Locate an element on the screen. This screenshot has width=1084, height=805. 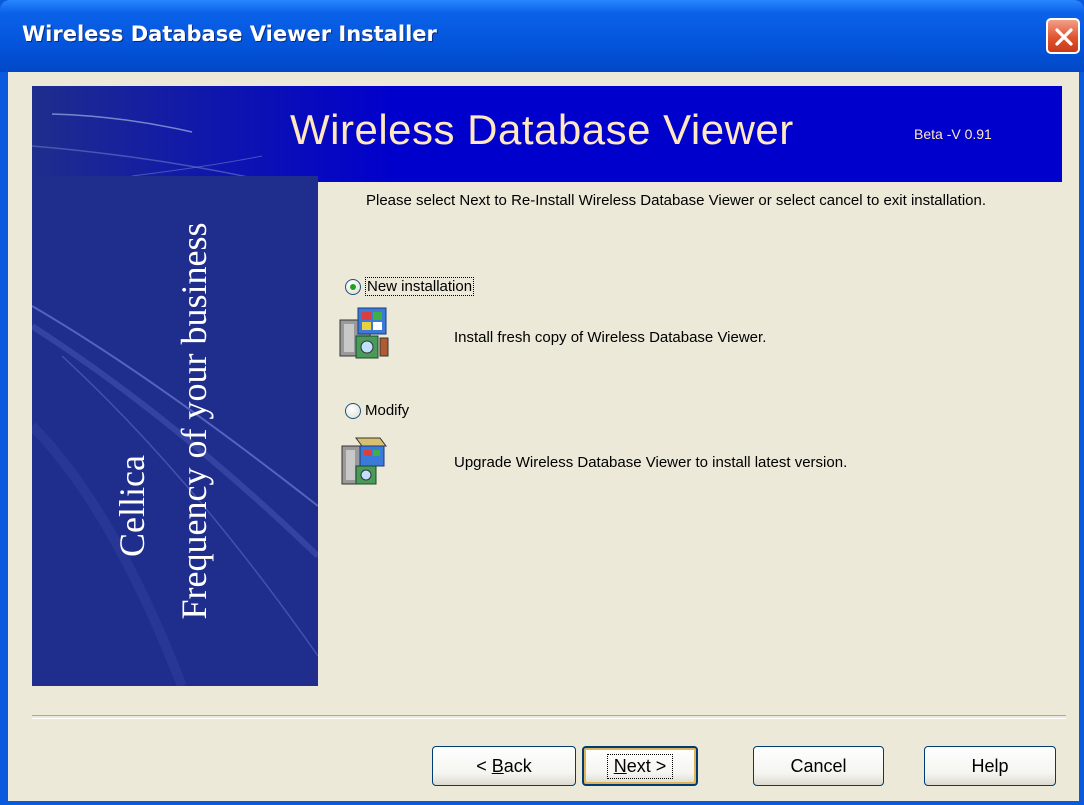
close-icon is located at coordinates (1064, 37).